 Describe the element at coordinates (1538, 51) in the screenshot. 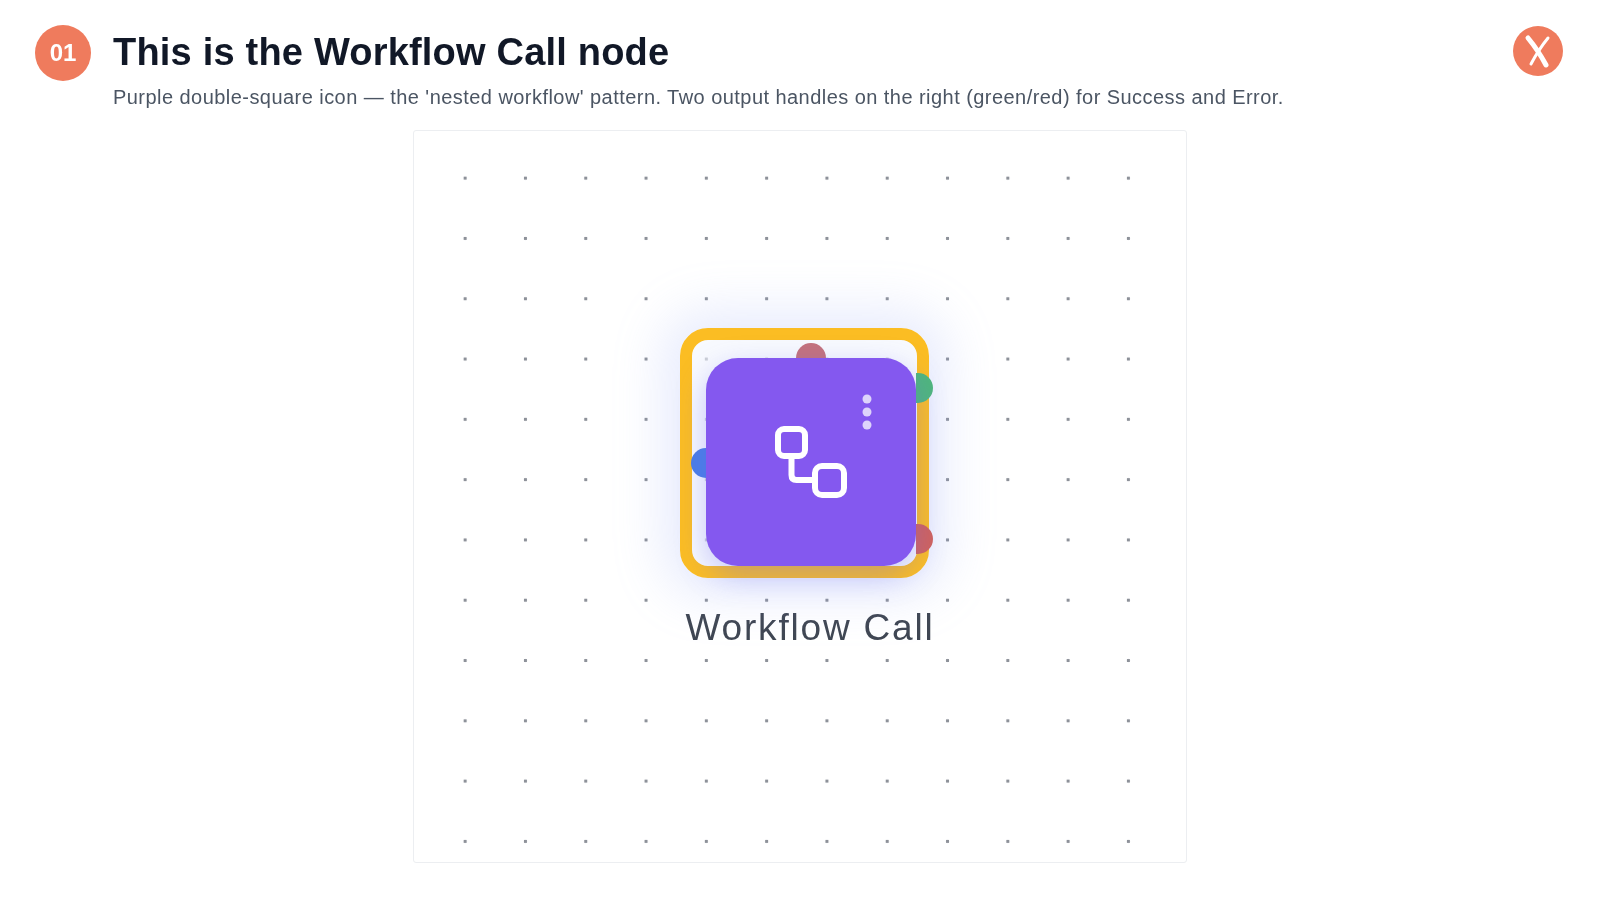

I see `logo-icon` at that location.